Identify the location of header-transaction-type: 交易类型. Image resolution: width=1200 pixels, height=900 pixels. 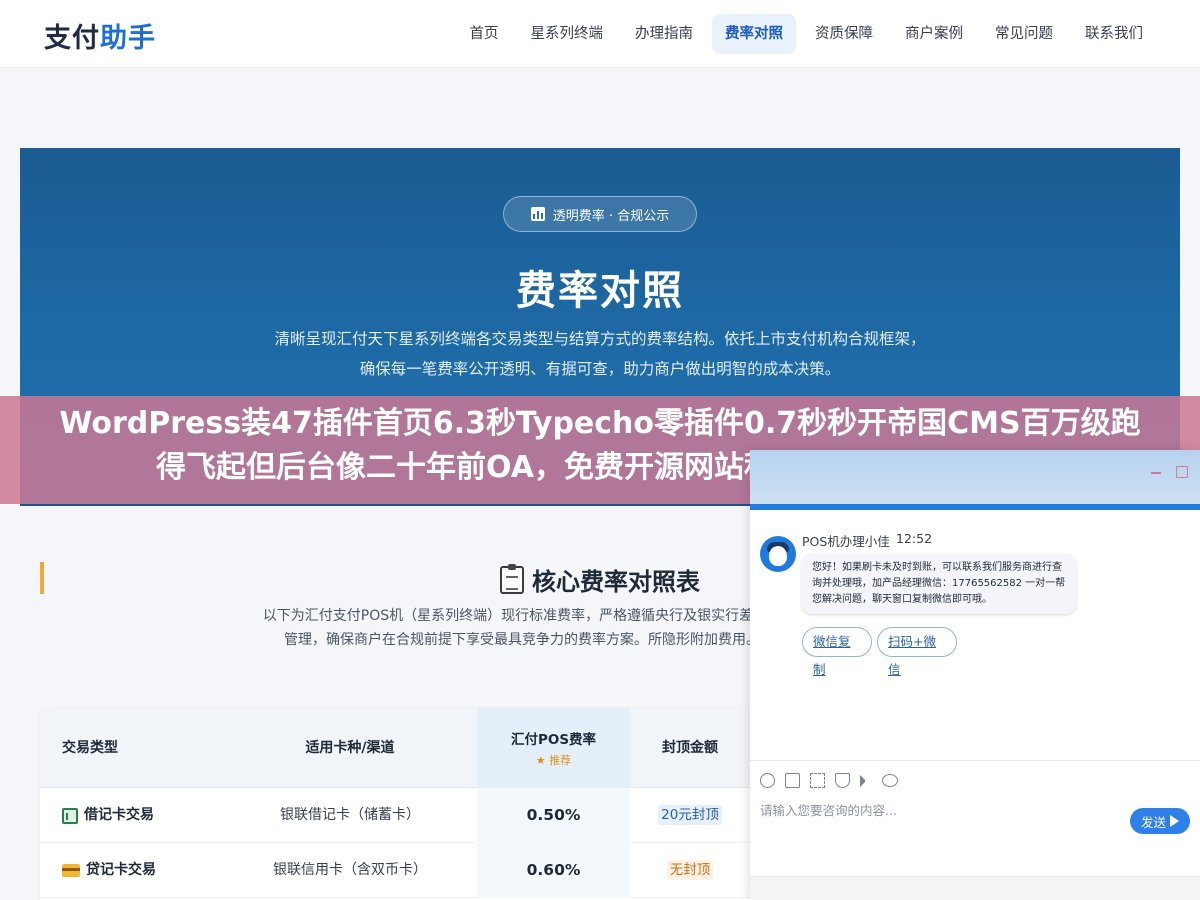
(90, 748).